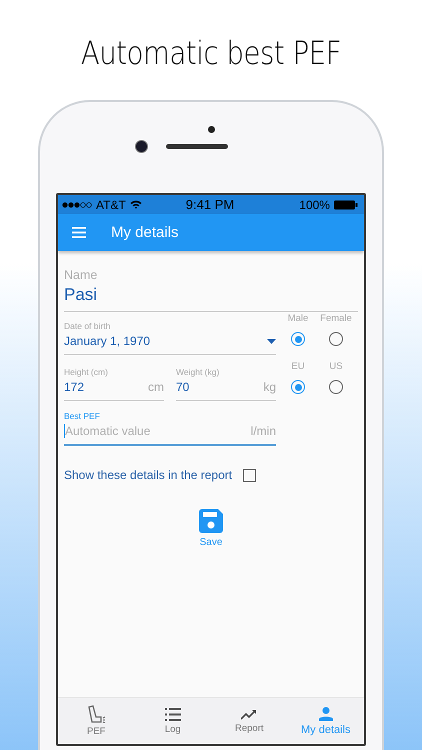 This screenshot has height=750, width=422. What do you see at coordinates (170, 428) in the screenshot?
I see `best-pef-field: Best PEF Automatic value l/min` at bounding box center [170, 428].